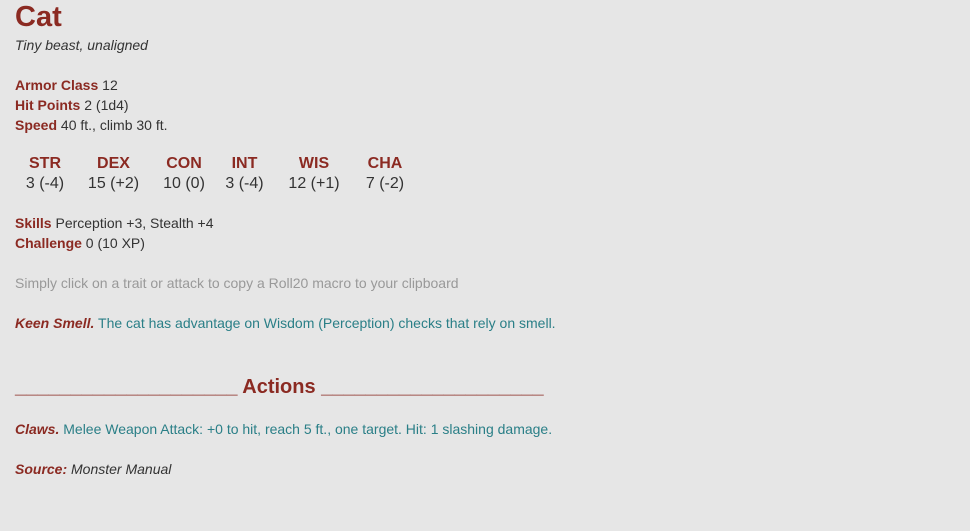 Image resolution: width=970 pixels, height=531 pixels. I want to click on trait-name: Keen Smell., so click(55, 323).